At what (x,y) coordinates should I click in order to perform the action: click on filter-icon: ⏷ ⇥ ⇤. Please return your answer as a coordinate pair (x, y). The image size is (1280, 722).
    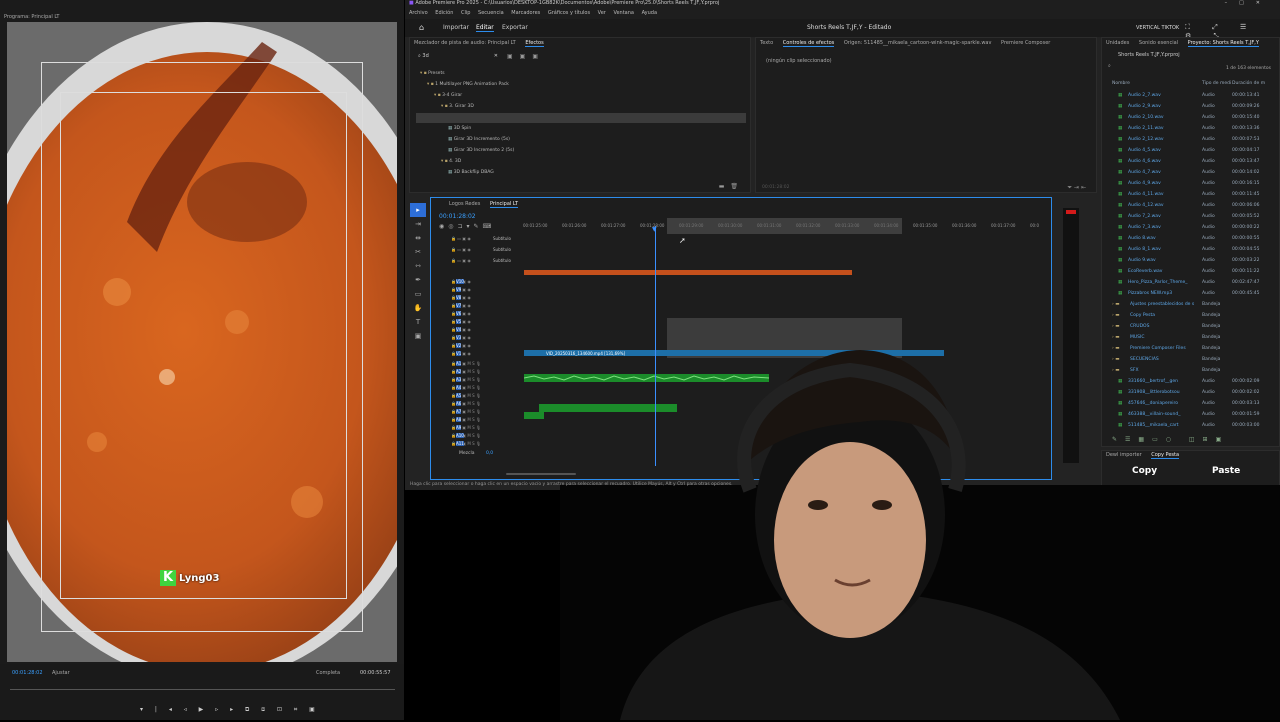
    Looking at the image, I should click on (1076, 188).